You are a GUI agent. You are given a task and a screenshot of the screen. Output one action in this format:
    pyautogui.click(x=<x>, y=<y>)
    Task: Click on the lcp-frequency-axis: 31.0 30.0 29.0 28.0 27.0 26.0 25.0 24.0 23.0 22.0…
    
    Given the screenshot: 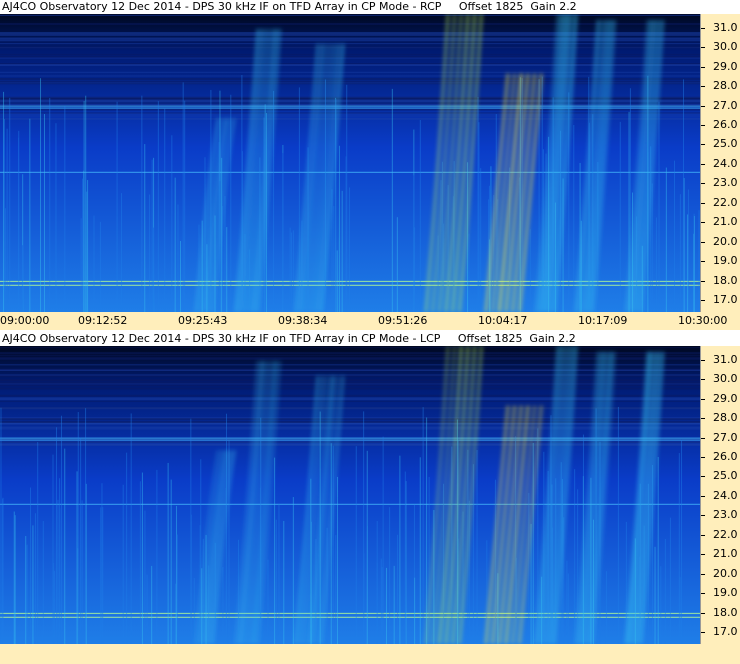 What is the action you would take?
    pyautogui.click(x=720, y=495)
    